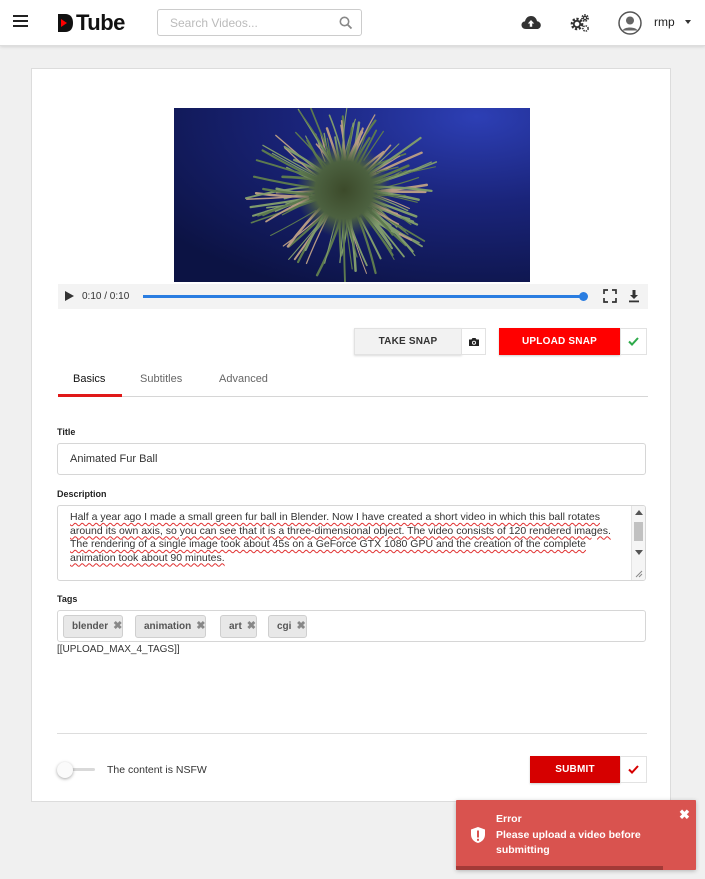 This screenshot has height=879, width=705. I want to click on fullscreen-icon, so click(610, 296).